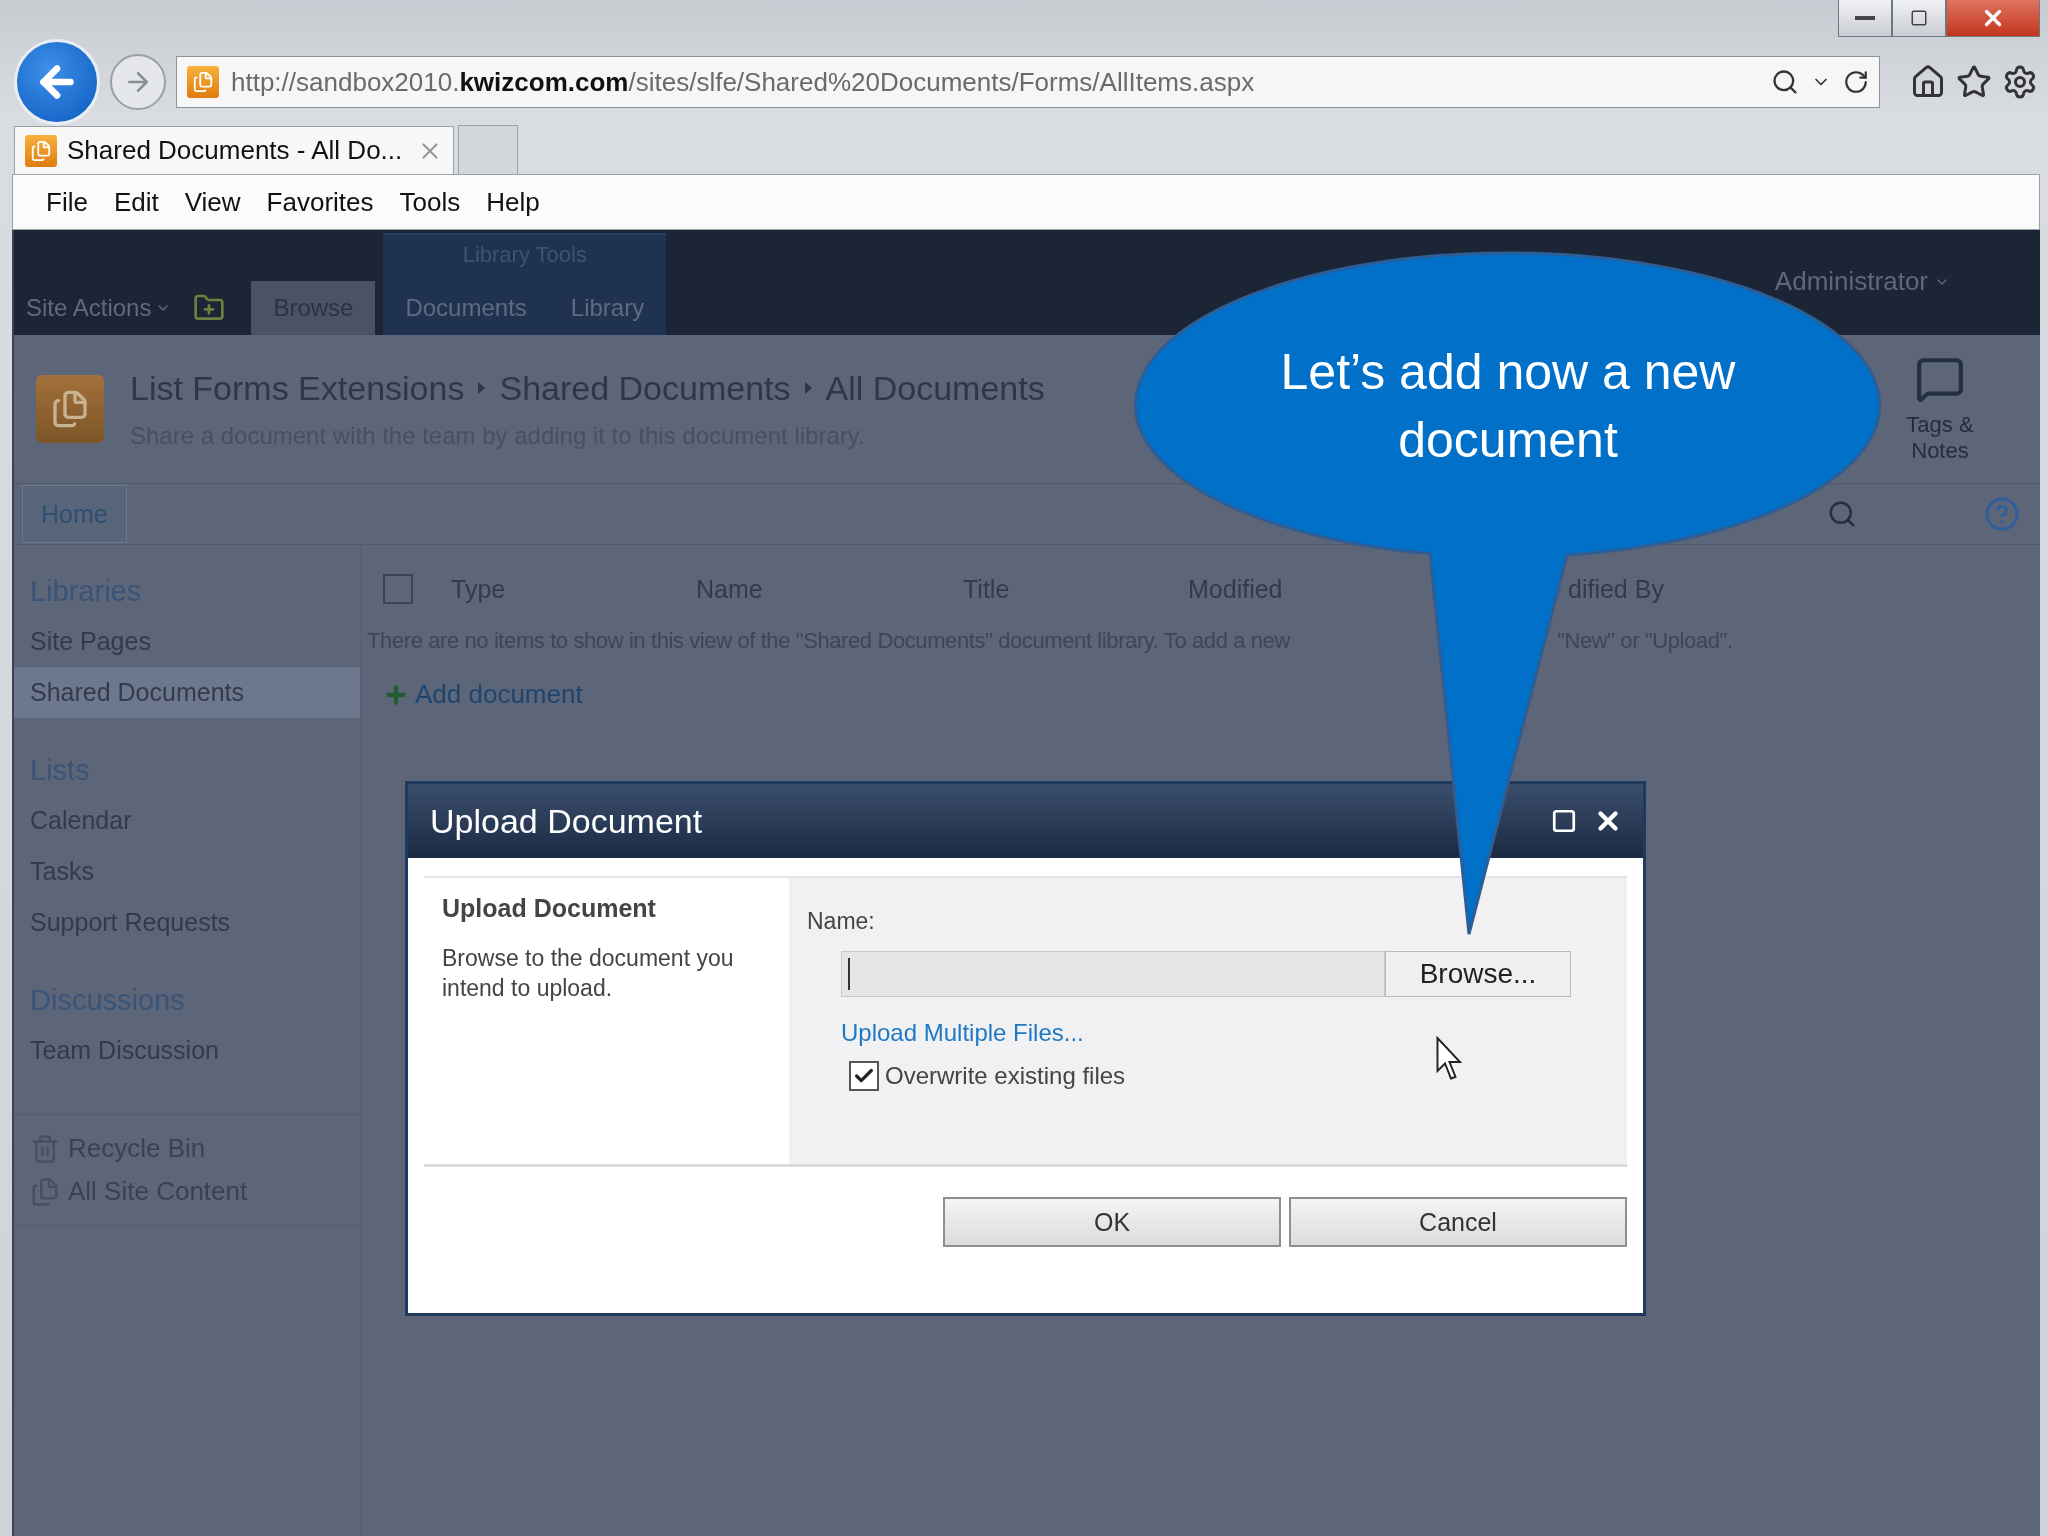  Describe the element at coordinates (1508, 406) in the screenshot. I see `callout-text: Let’s add now a new document` at that location.